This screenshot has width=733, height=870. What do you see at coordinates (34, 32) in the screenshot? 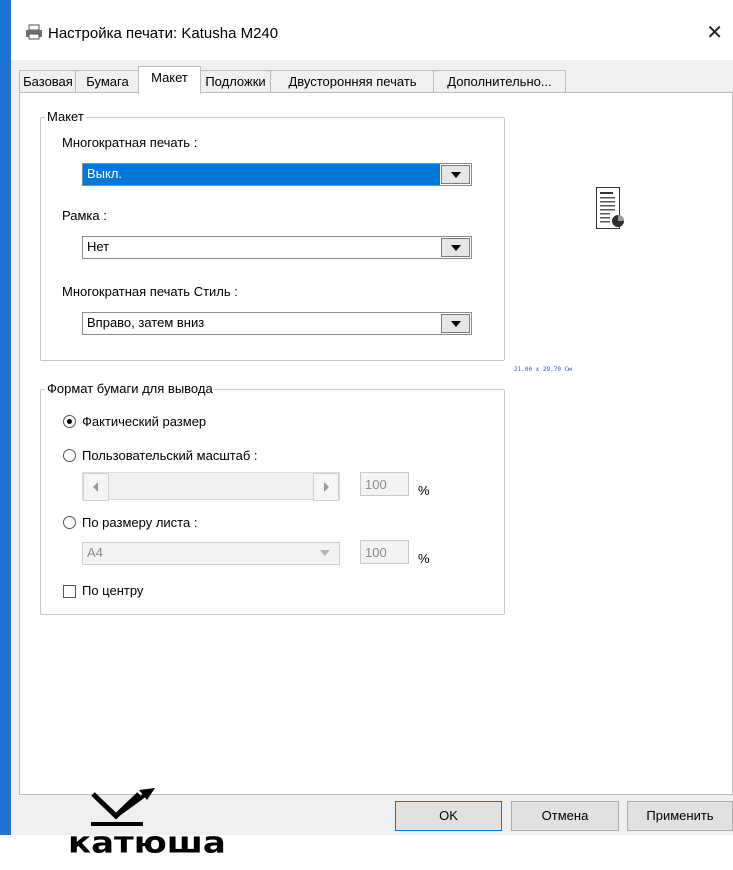
I see `printer-icon` at bounding box center [34, 32].